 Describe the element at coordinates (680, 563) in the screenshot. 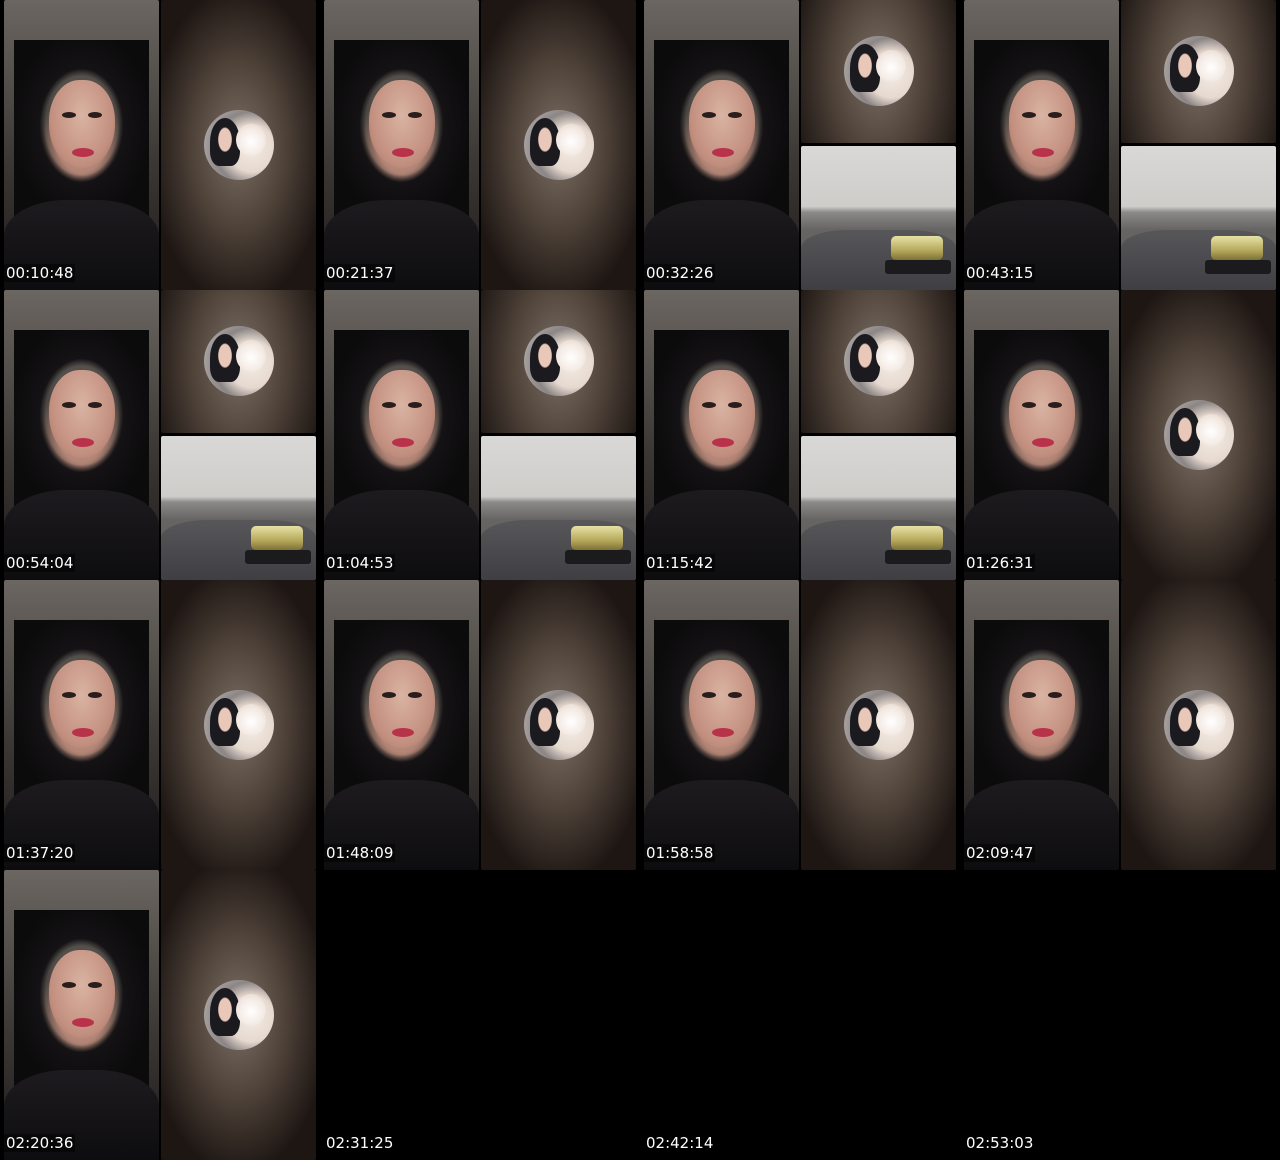

I see `timestamp-label: 01:15:42` at that location.